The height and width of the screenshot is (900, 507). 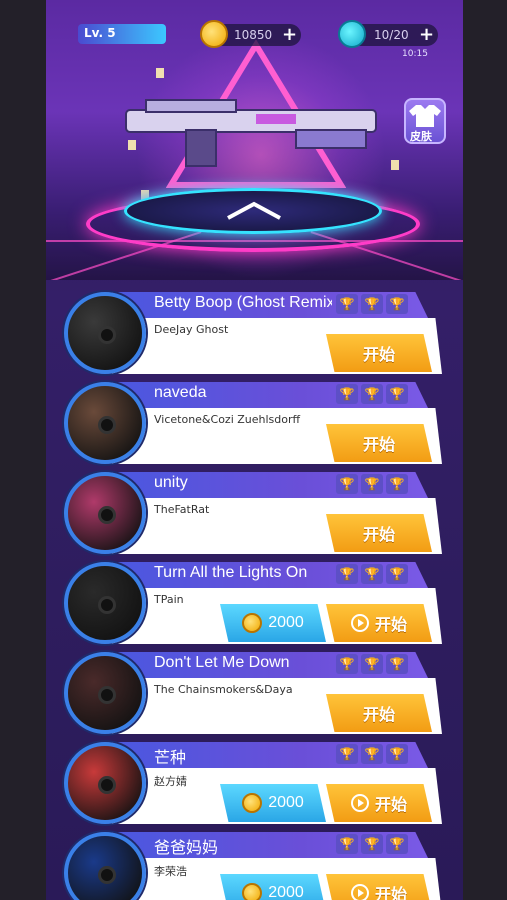 What do you see at coordinates (415, 54) in the screenshot?
I see `energy-timer: 10:15` at bounding box center [415, 54].